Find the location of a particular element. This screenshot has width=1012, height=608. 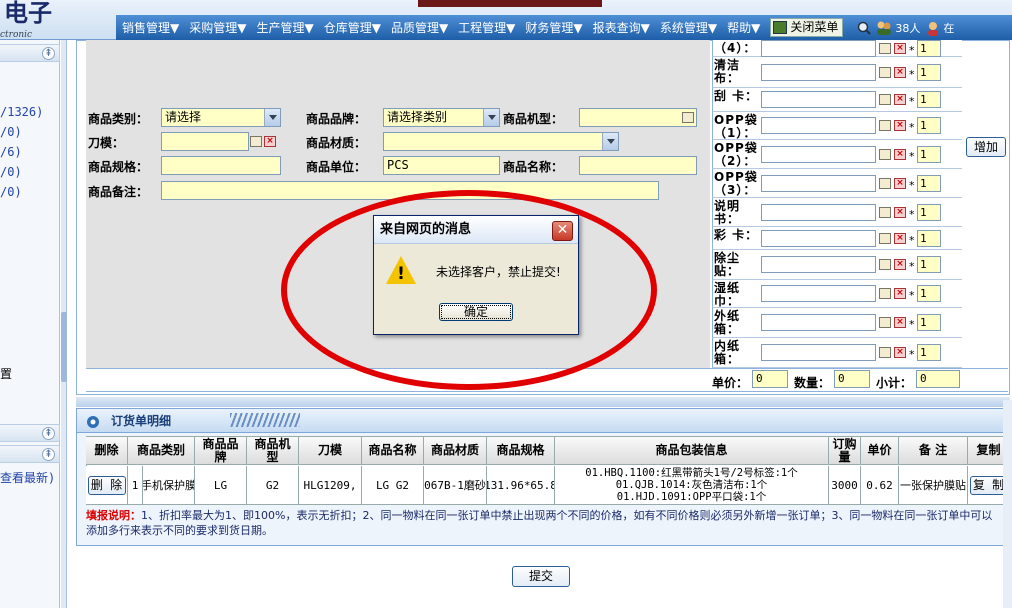

menu-system: 系统管理▼ is located at coordinates (688, 27).